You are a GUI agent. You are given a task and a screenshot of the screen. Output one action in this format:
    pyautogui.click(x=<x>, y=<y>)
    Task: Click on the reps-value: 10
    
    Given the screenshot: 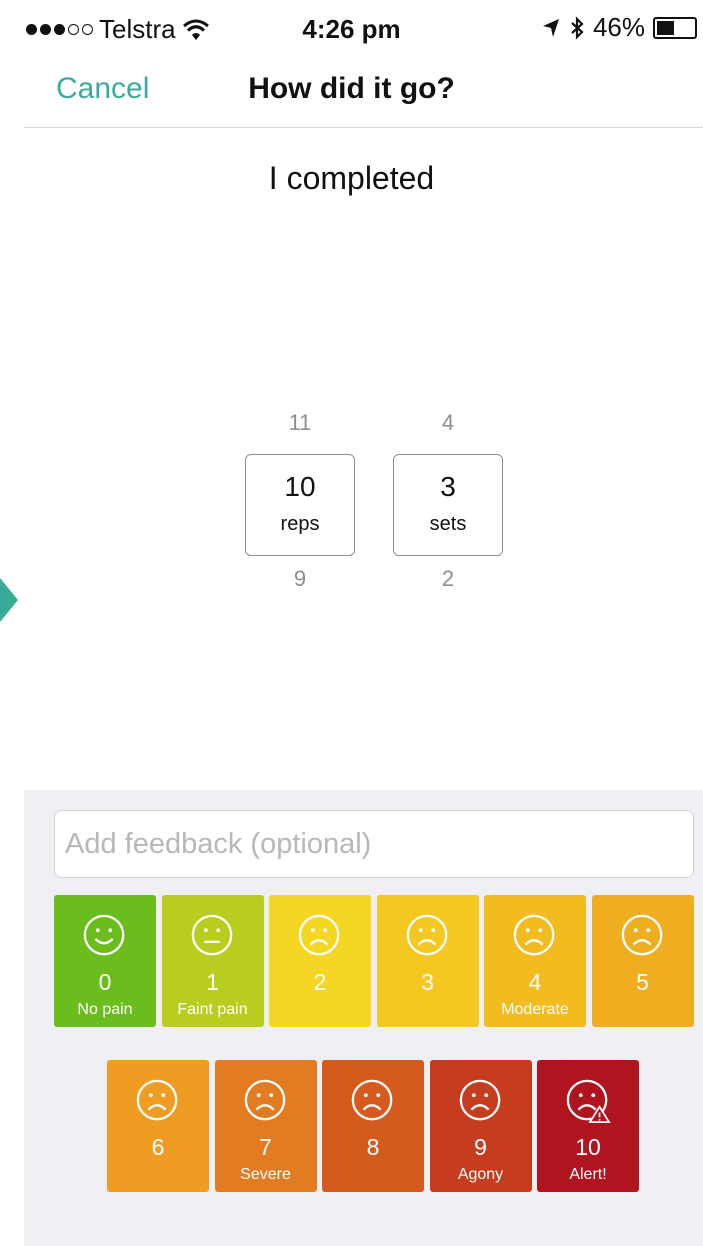 What is the action you would take?
    pyautogui.click(x=300, y=486)
    